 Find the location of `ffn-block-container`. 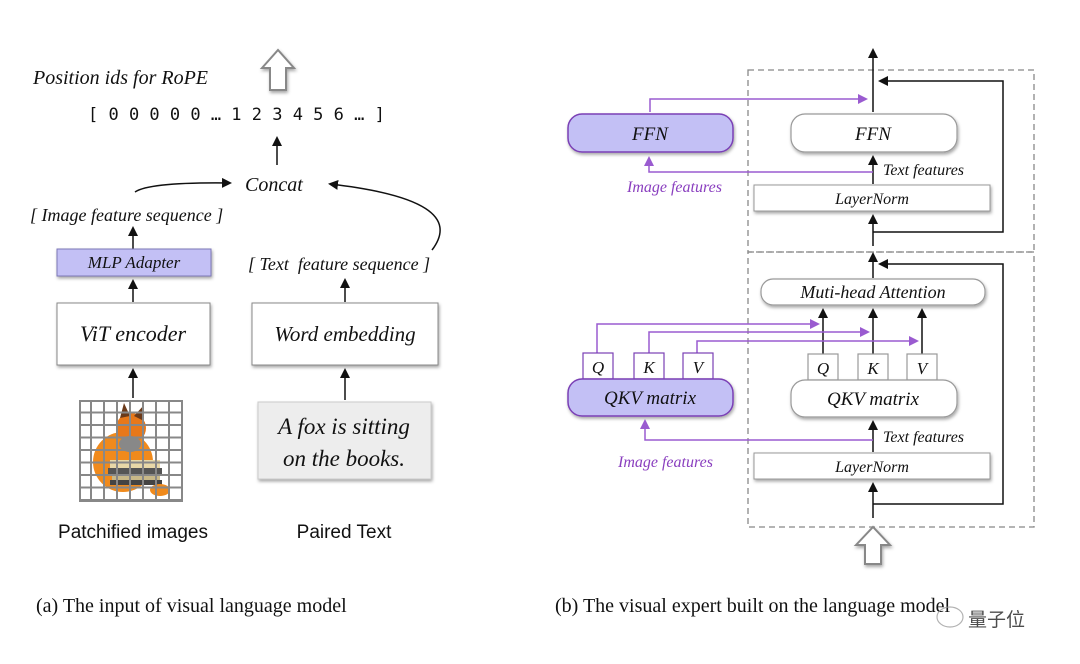

ffn-block-container is located at coordinates (891, 161).